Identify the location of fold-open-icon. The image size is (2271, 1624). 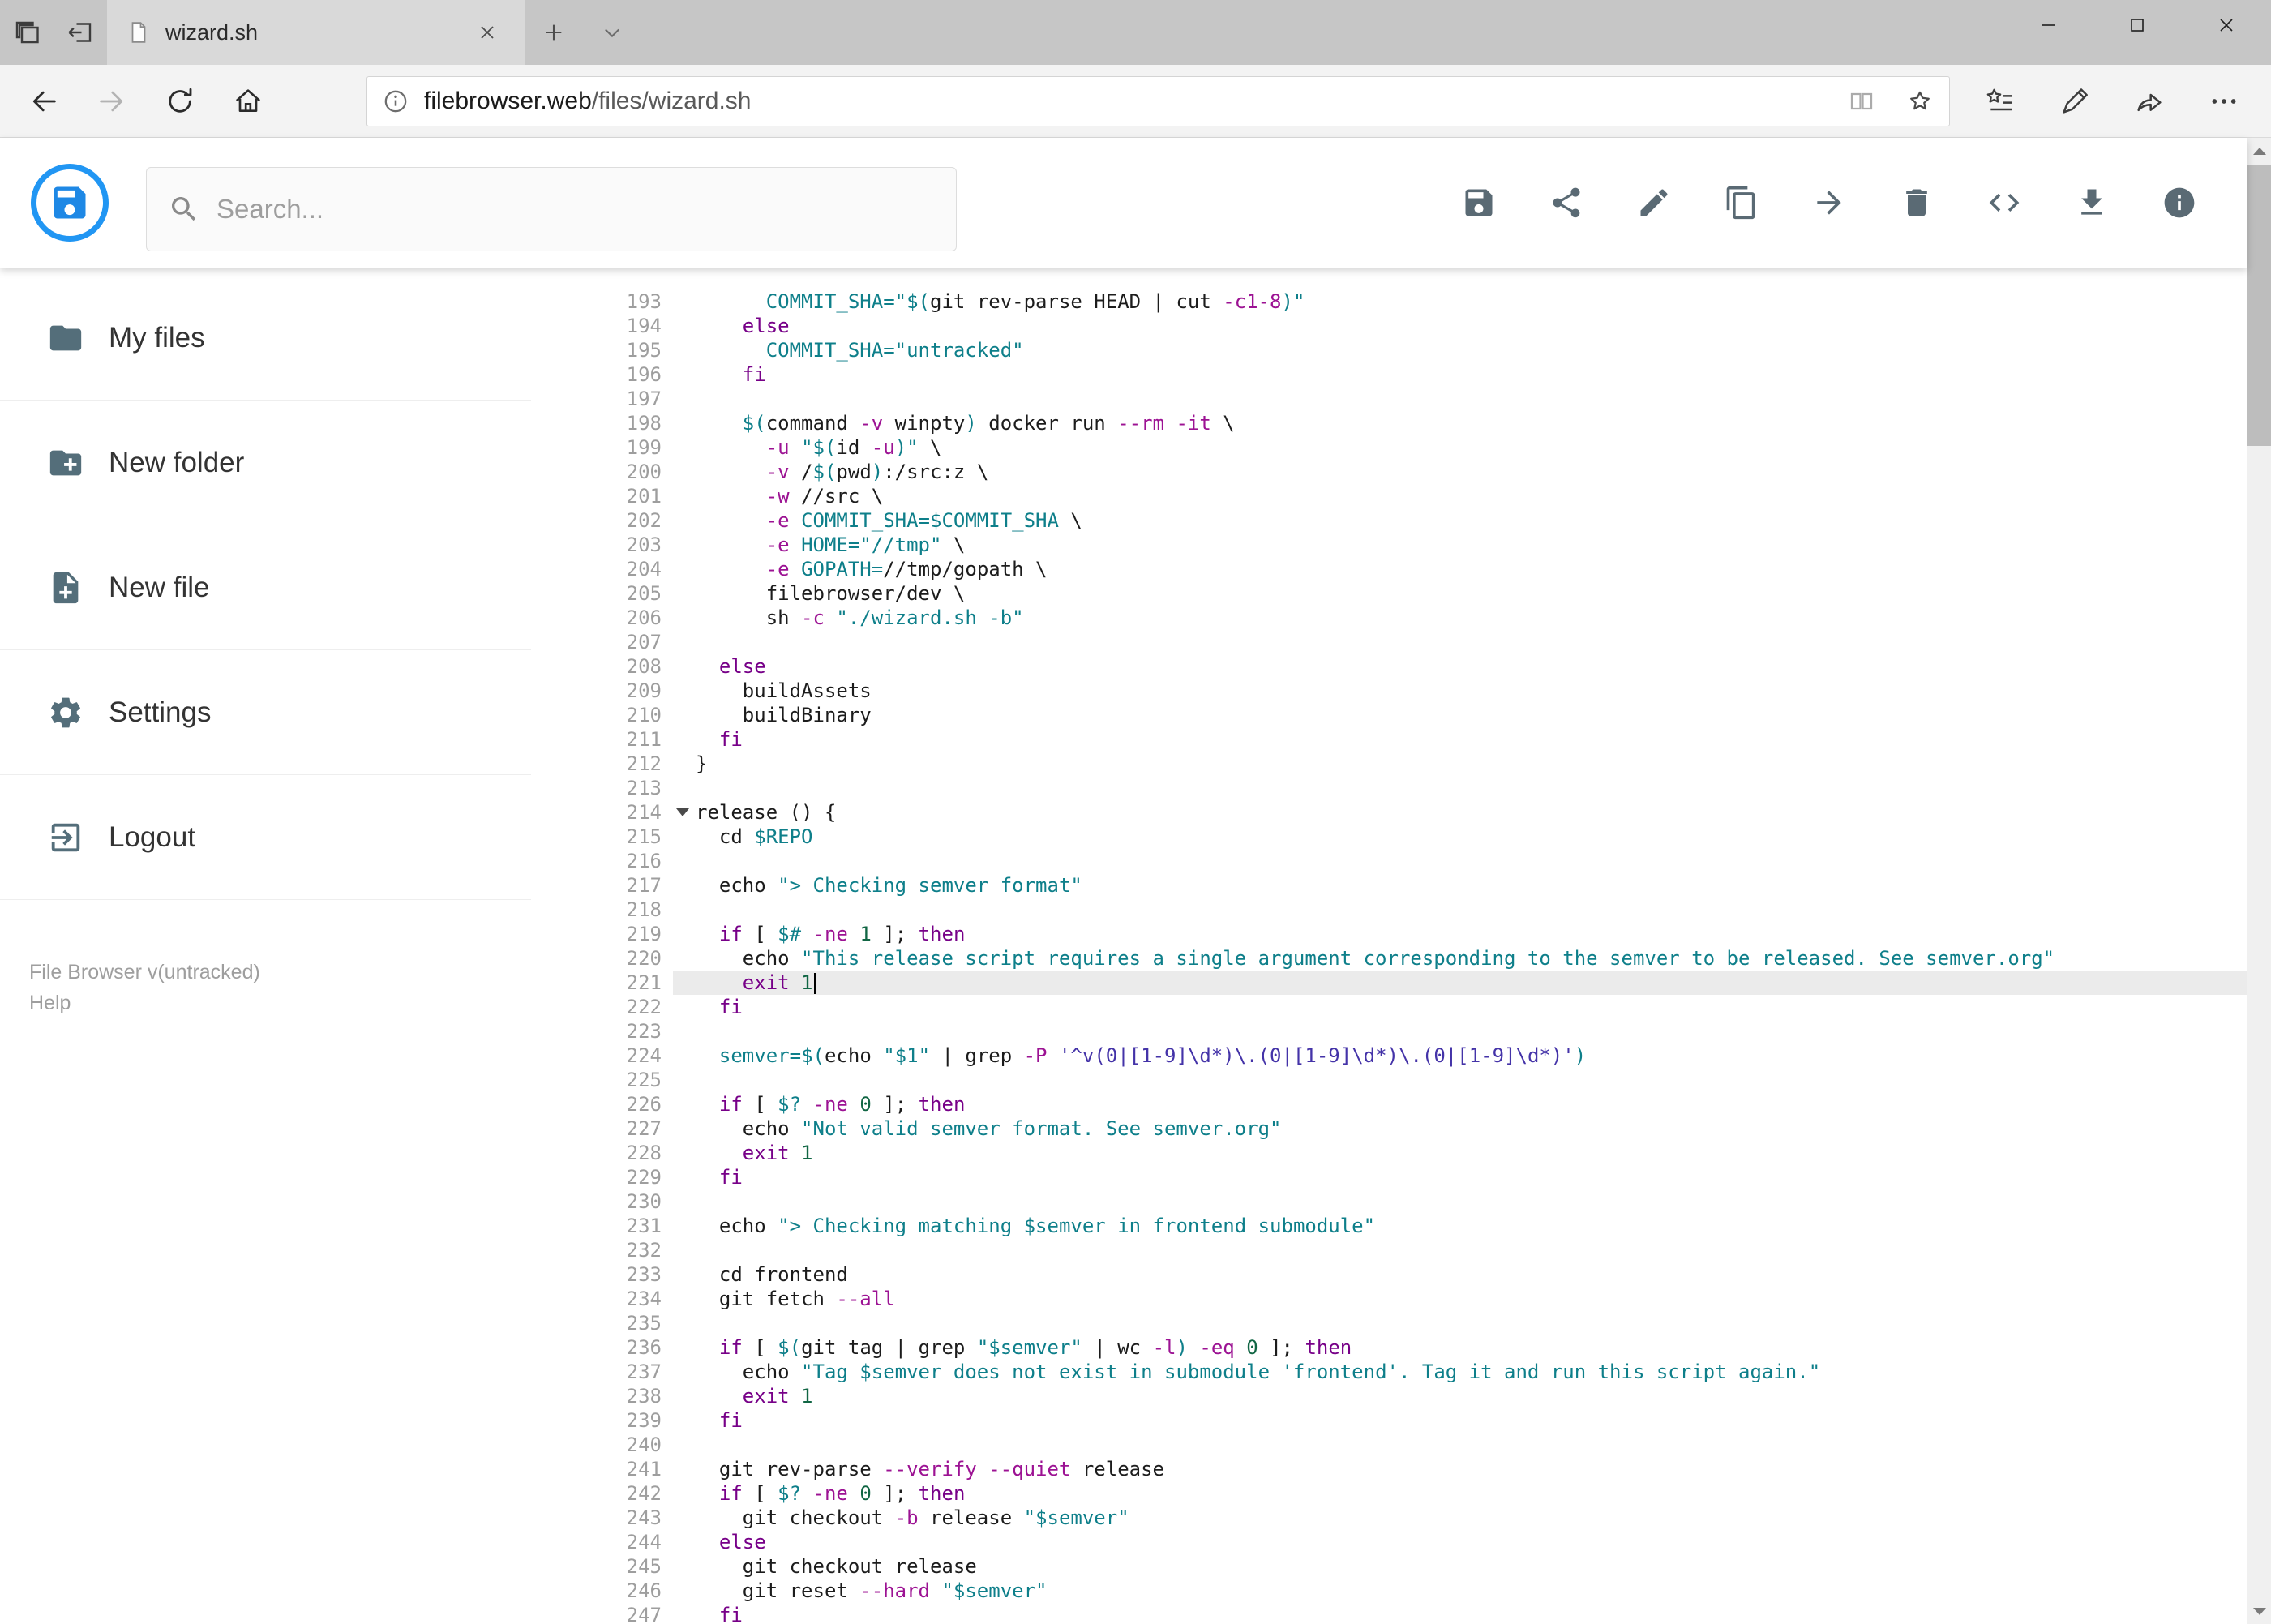
(682, 812).